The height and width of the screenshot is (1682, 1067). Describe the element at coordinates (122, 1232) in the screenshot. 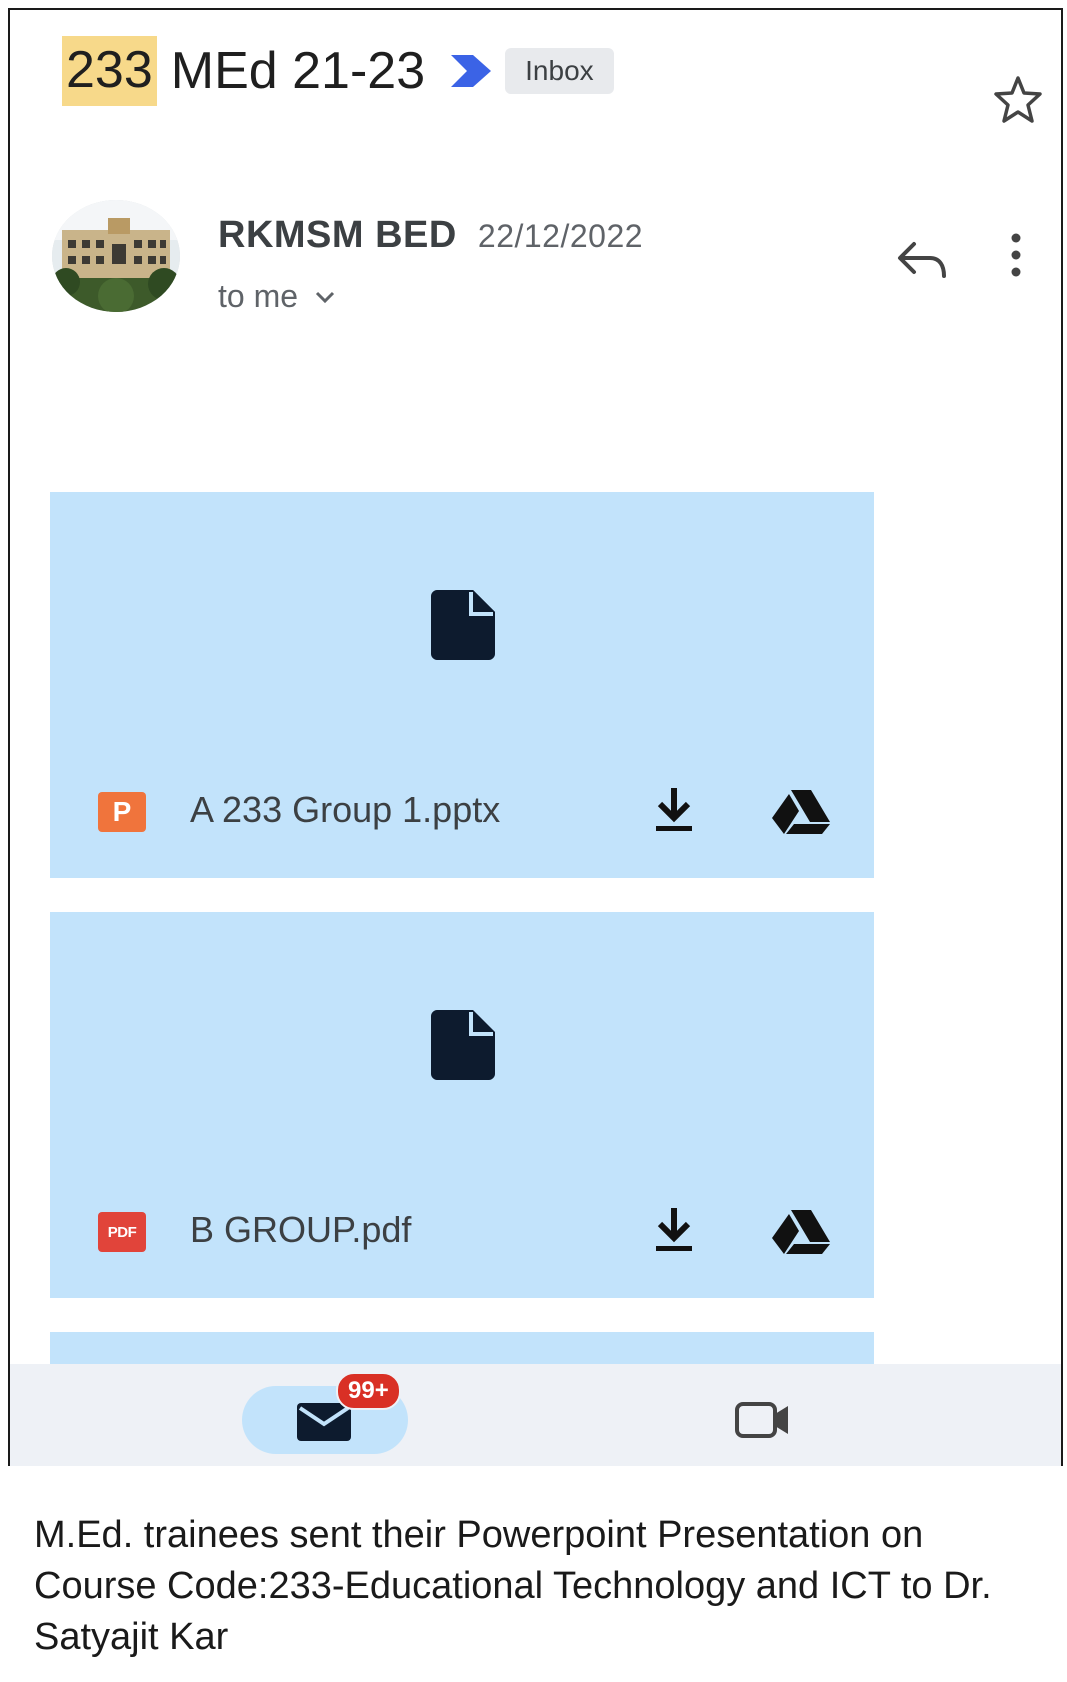

I see `pdf-type-icon: PDF` at that location.